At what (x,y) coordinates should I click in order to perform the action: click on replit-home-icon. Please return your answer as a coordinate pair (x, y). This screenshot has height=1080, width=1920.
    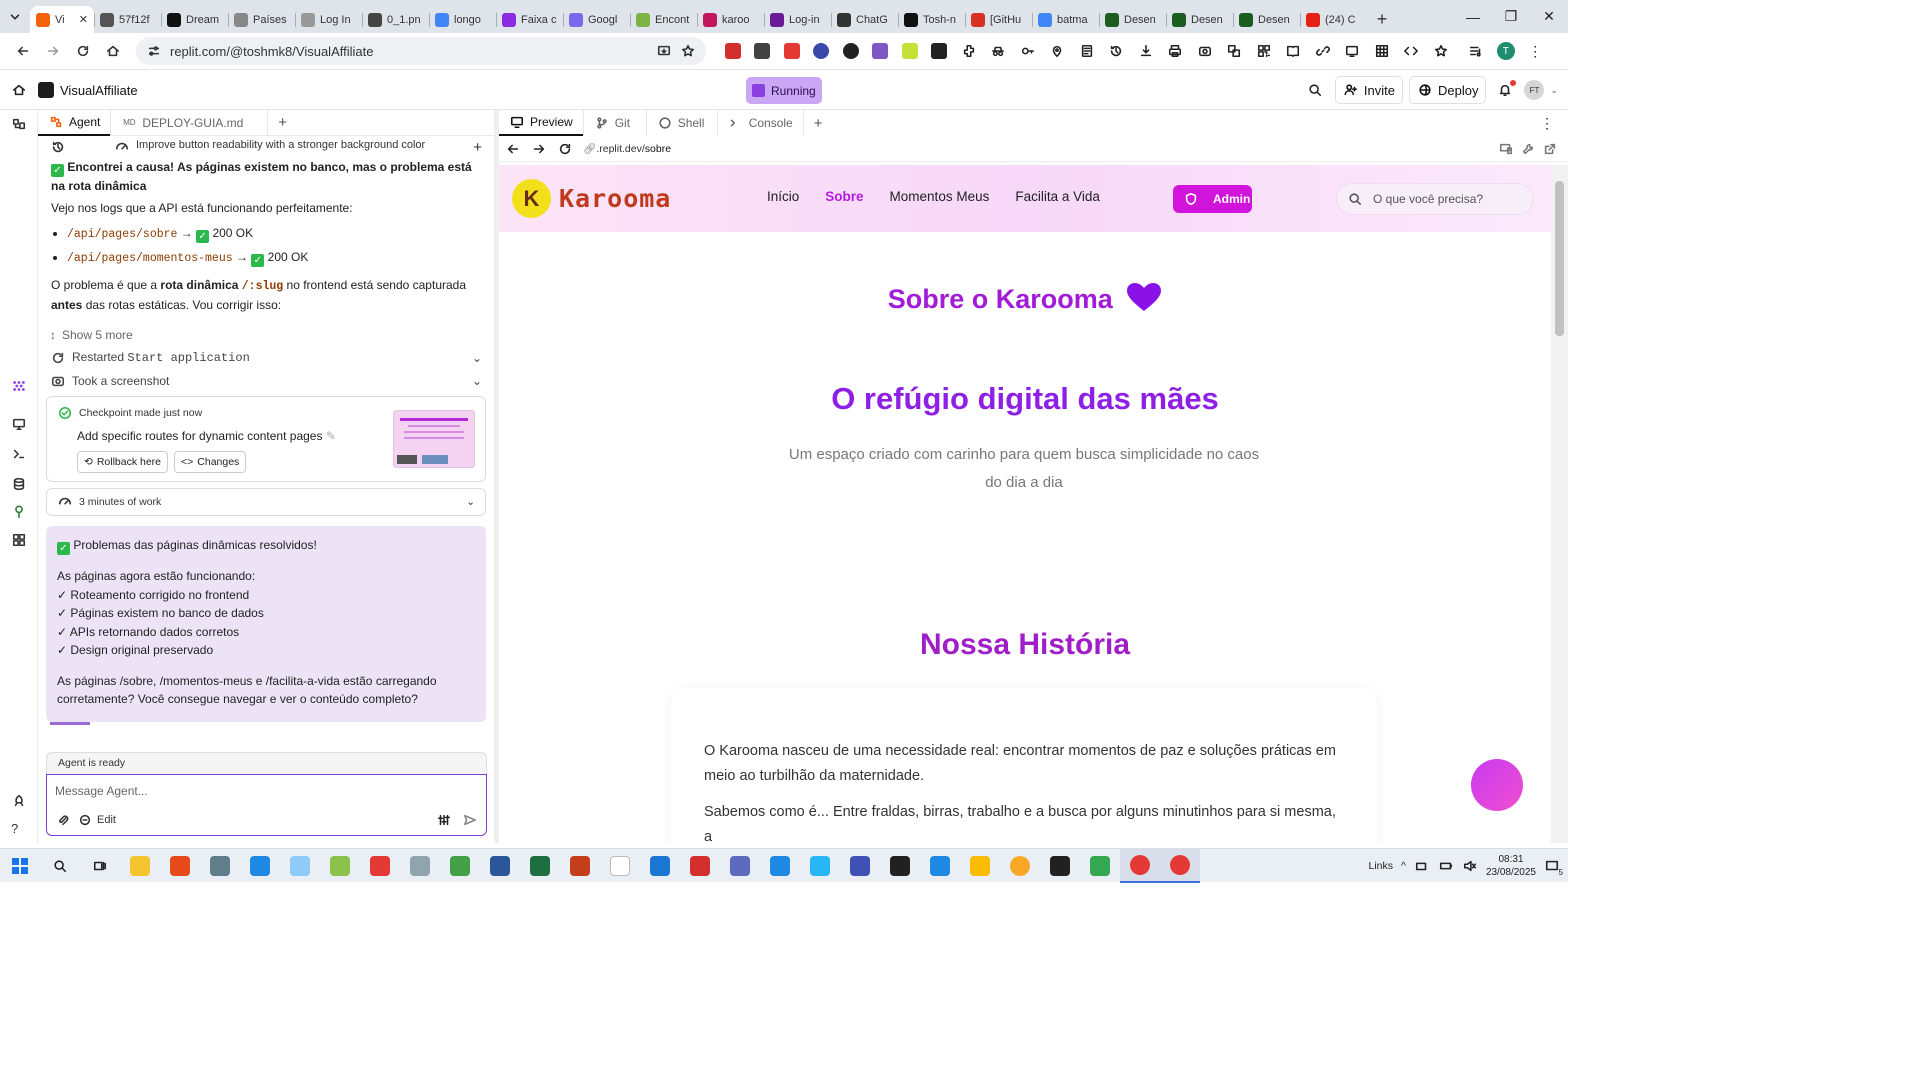
    Looking at the image, I should click on (19, 90).